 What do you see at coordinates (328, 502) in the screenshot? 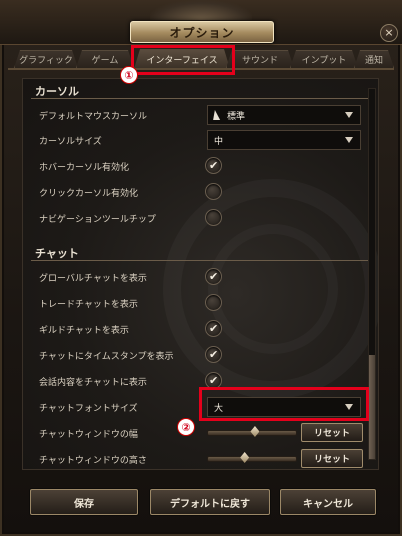
I see `cancel-button: キャンセル` at bounding box center [328, 502].